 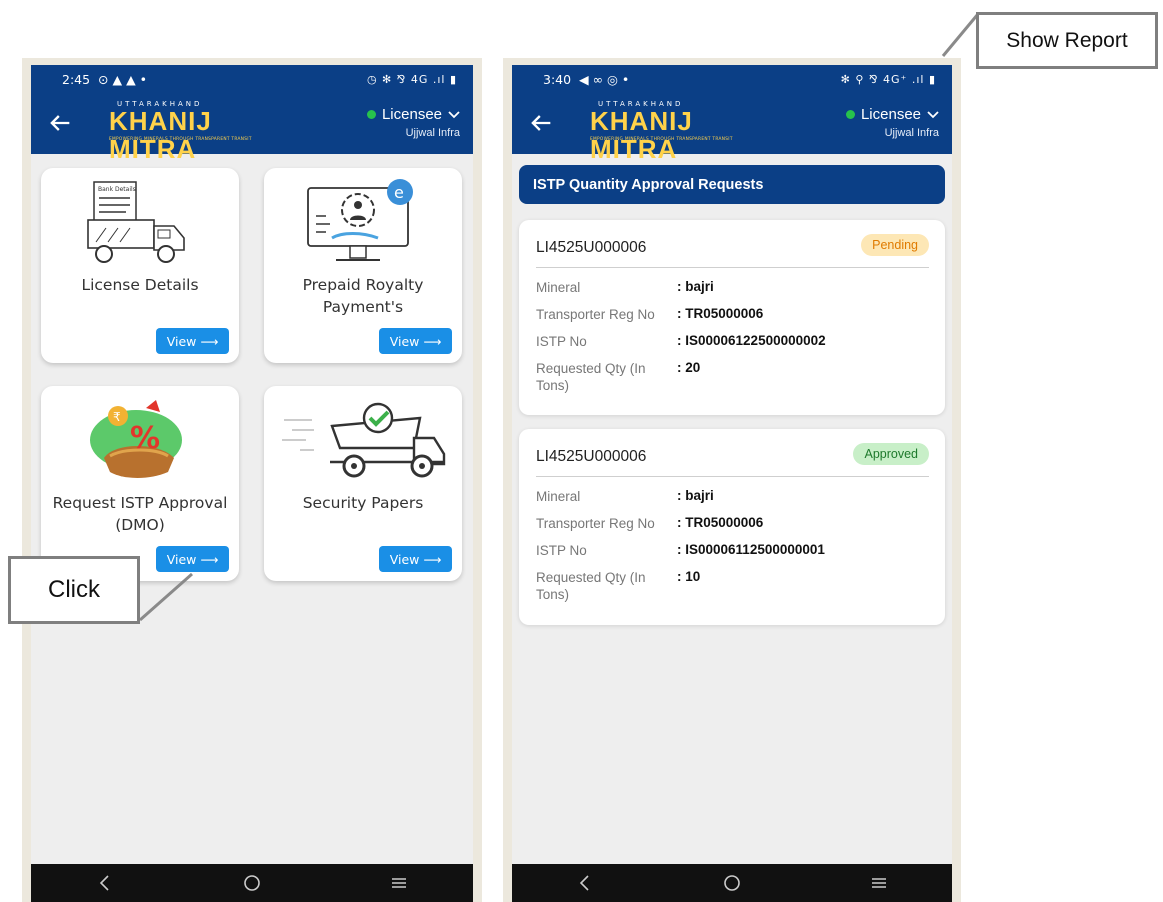 What do you see at coordinates (74, 590) in the screenshot?
I see `click-callout: Click` at bounding box center [74, 590].